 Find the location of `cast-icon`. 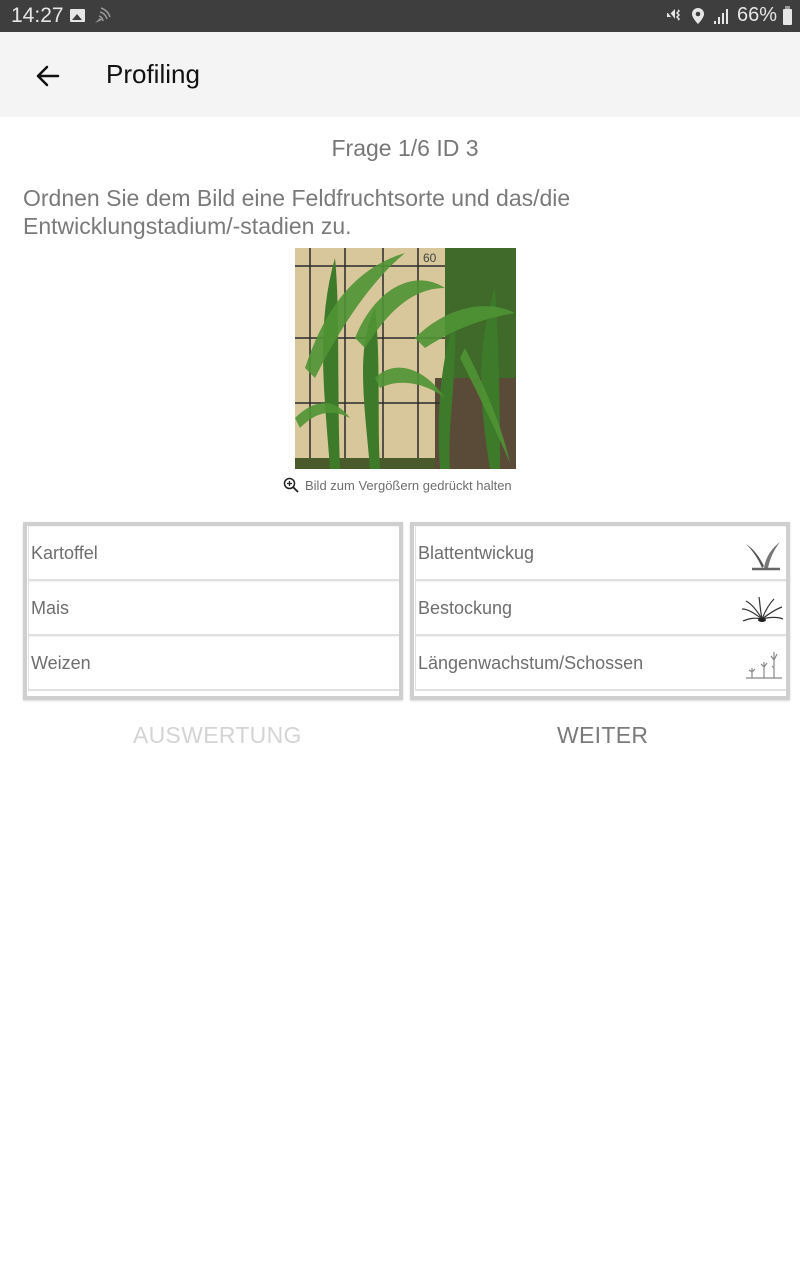

cast-icon is located at coordinates (103, 15).